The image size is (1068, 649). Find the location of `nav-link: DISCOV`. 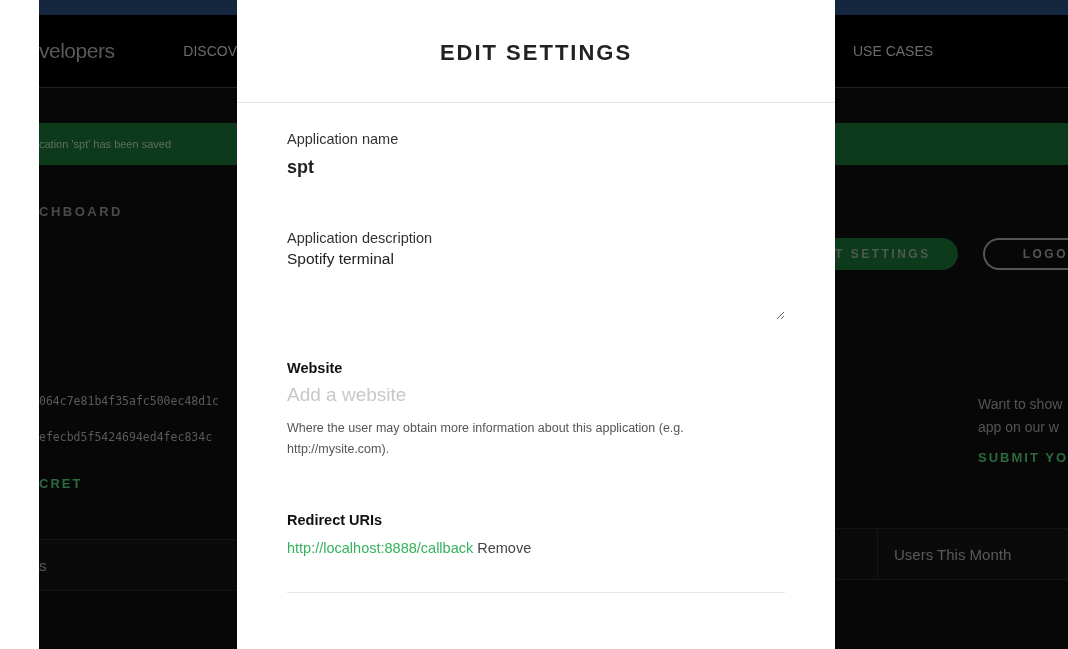

nav-link: DISCOV is located at coordinates (210, 51).